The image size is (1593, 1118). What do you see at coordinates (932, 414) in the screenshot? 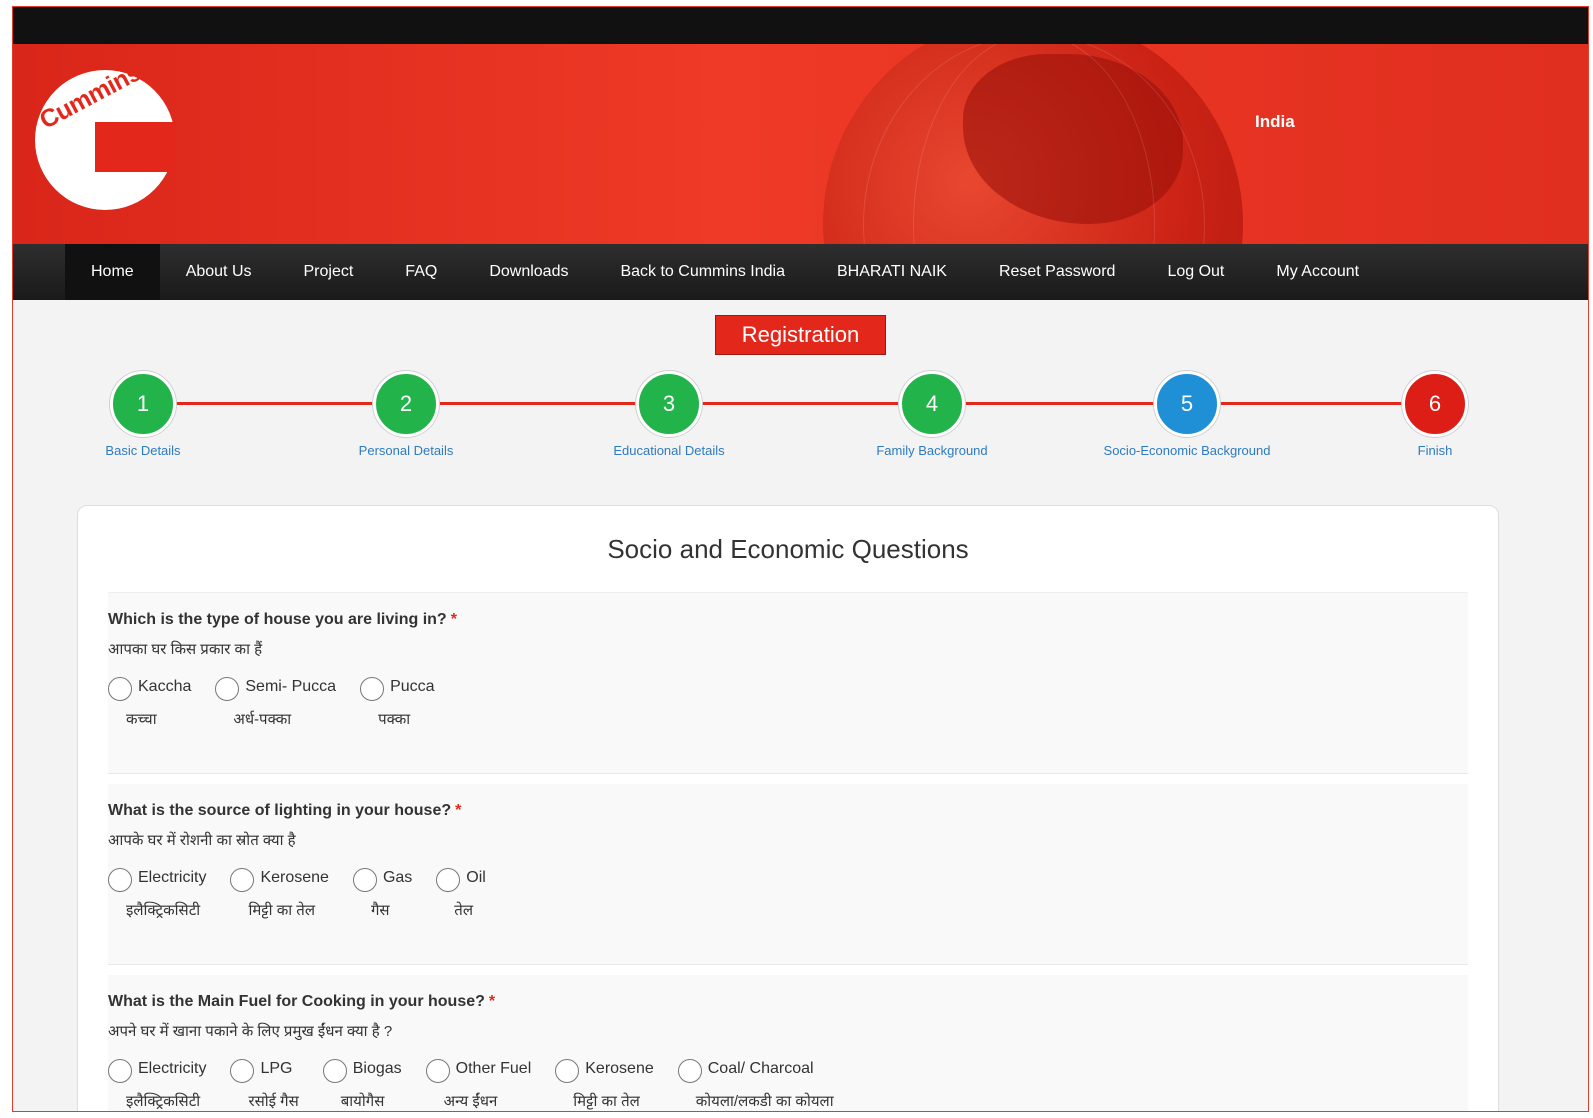
I see `step-4: 4 Family Background` at bounding box center [932, 414].